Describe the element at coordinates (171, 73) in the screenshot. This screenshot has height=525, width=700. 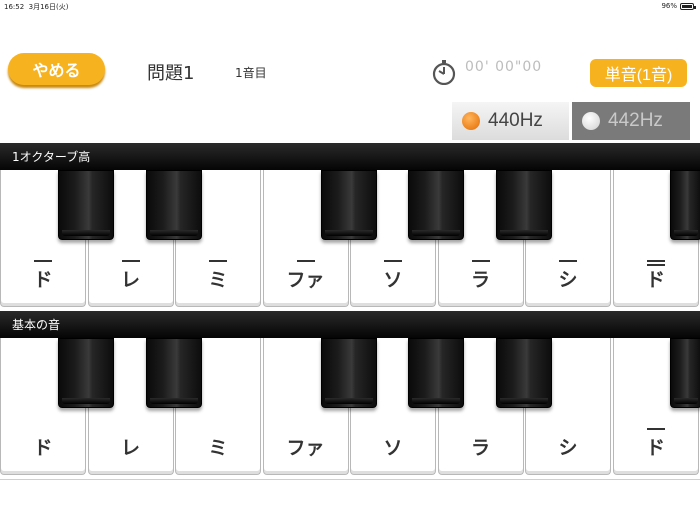
I see `question-title: 問題1` at that location.